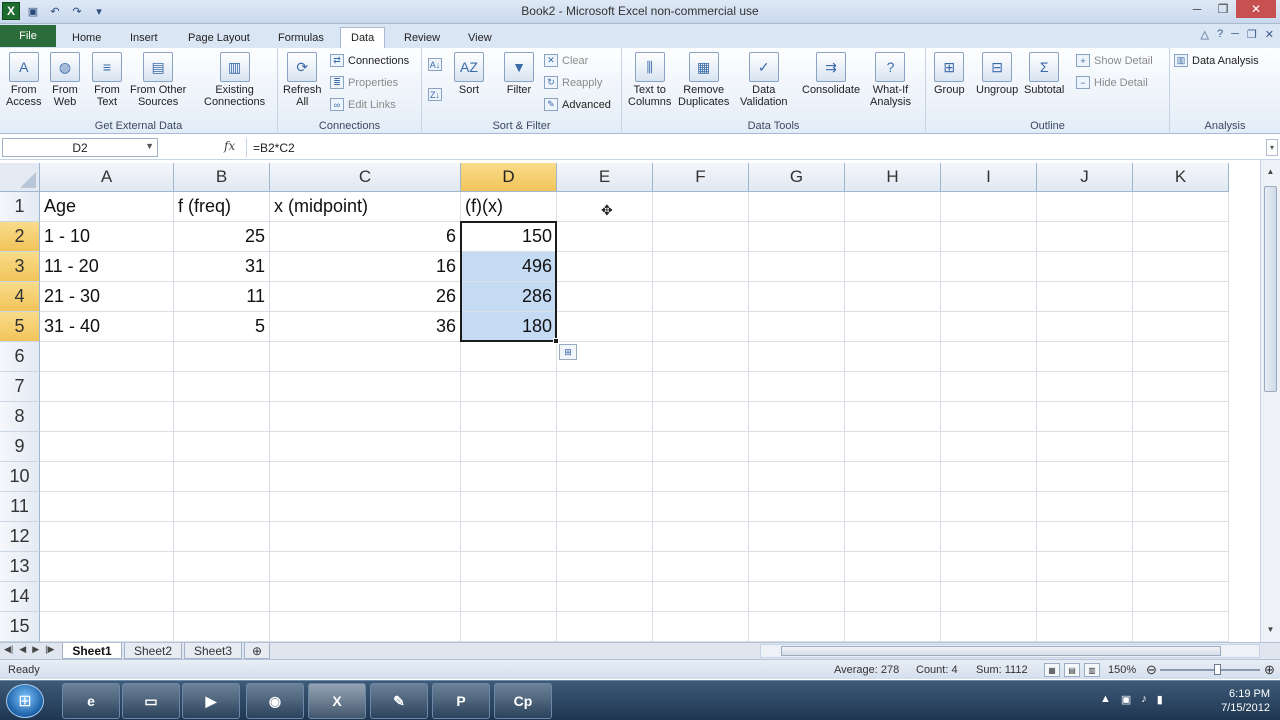 The image size is (1280, 720). I want to click on cell-g5, so click(797, 327).